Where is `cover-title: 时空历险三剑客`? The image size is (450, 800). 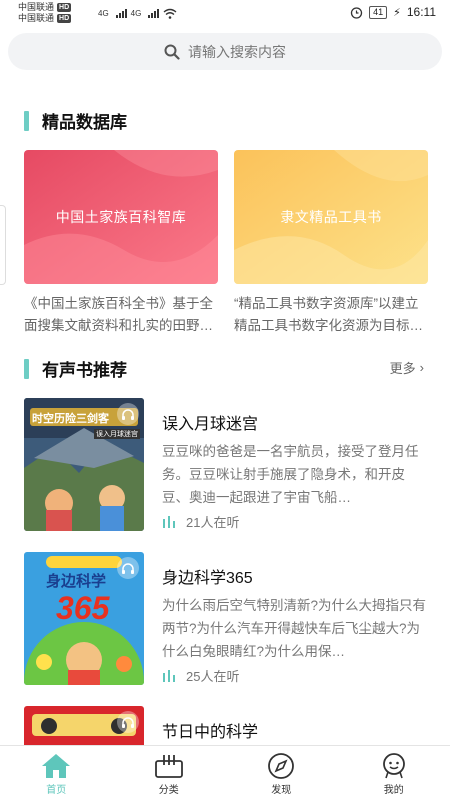
cover-title: 时空历险三剑客 is located at coordinates (70, 419).